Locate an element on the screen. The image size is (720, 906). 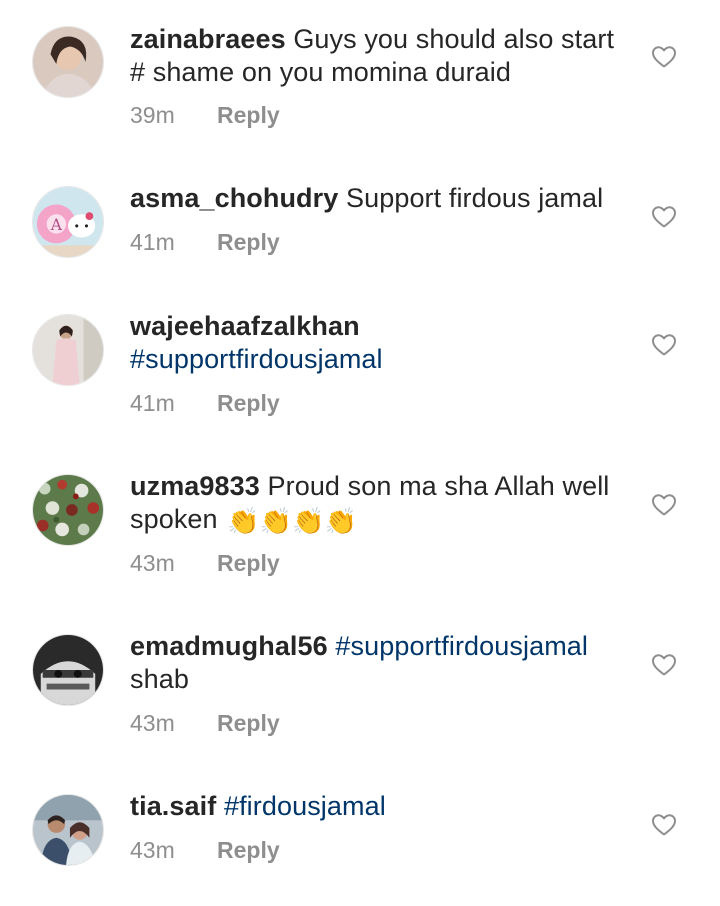
comment-body: tia.saif #firdousjamal is located at coordinates (380, 806).